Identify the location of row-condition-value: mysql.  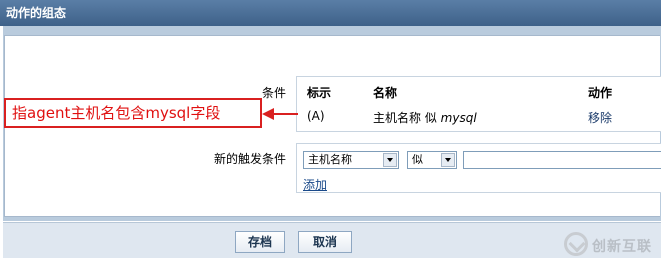
(458, 118).